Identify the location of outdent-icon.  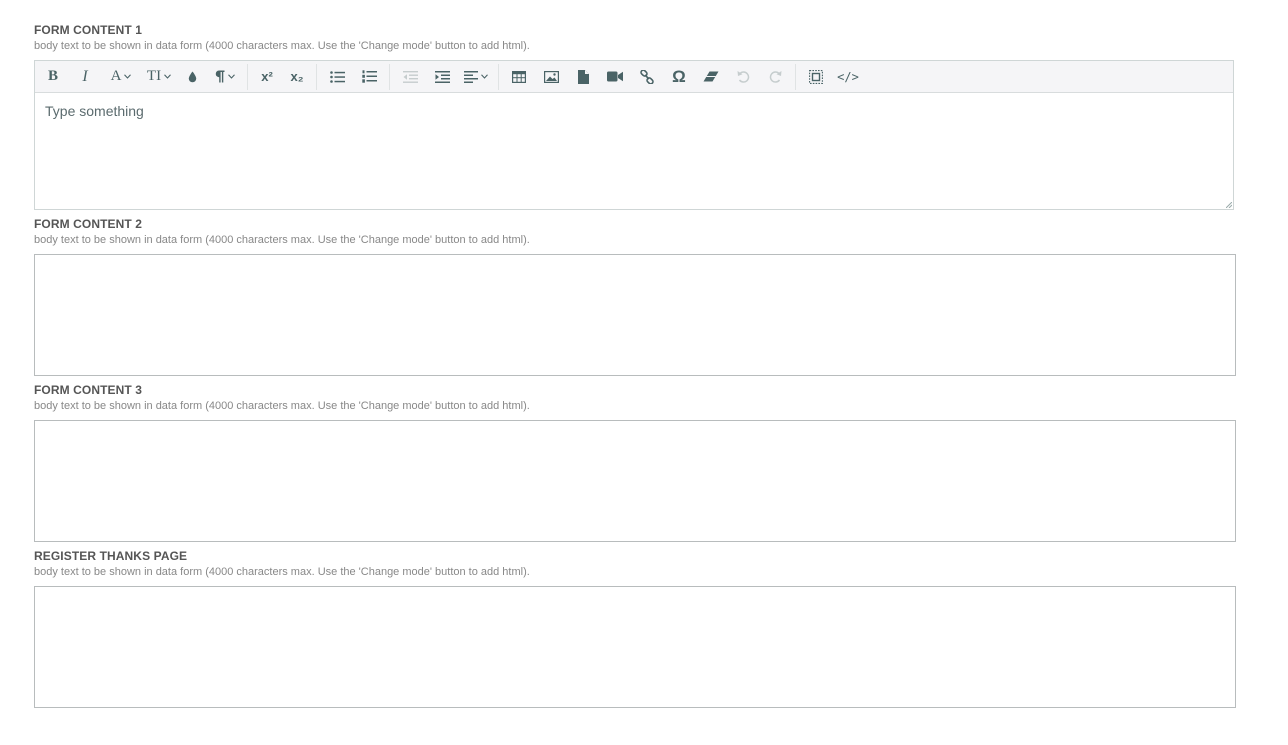
(410, 76).